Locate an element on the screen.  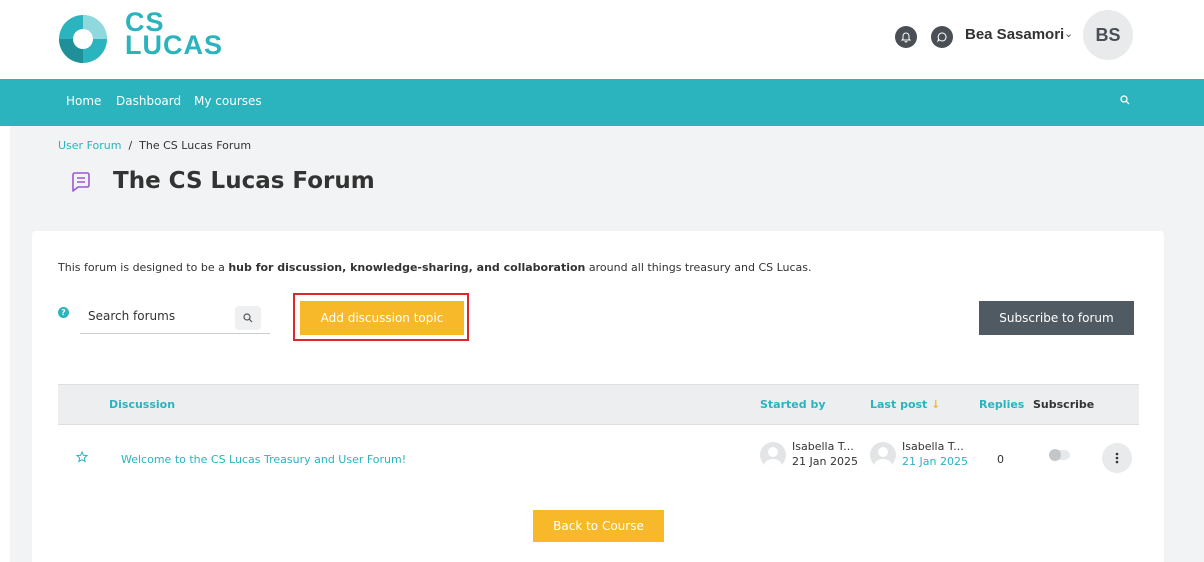
reply-count: 0 is located at coordinates (1000, 459).